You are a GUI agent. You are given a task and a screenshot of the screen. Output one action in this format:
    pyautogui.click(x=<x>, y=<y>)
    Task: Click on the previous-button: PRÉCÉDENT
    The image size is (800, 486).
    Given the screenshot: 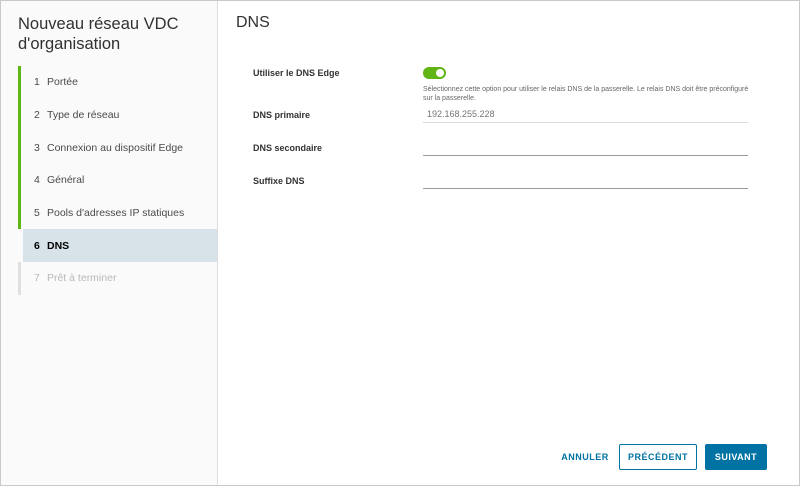 What is the action you would take?
    pyautogui.click(x=658, y=457)
    